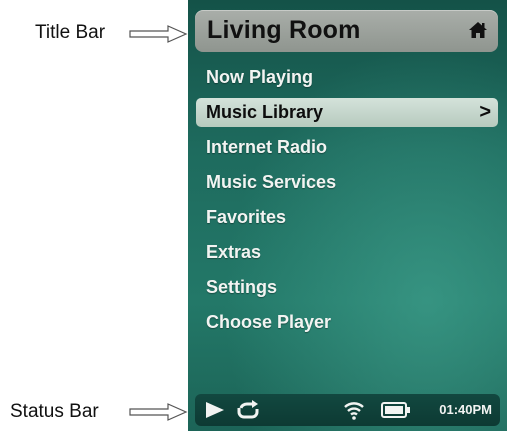 The image size is (507, 431). I want to click on status-time: 01:40PM, so click(465, 409).